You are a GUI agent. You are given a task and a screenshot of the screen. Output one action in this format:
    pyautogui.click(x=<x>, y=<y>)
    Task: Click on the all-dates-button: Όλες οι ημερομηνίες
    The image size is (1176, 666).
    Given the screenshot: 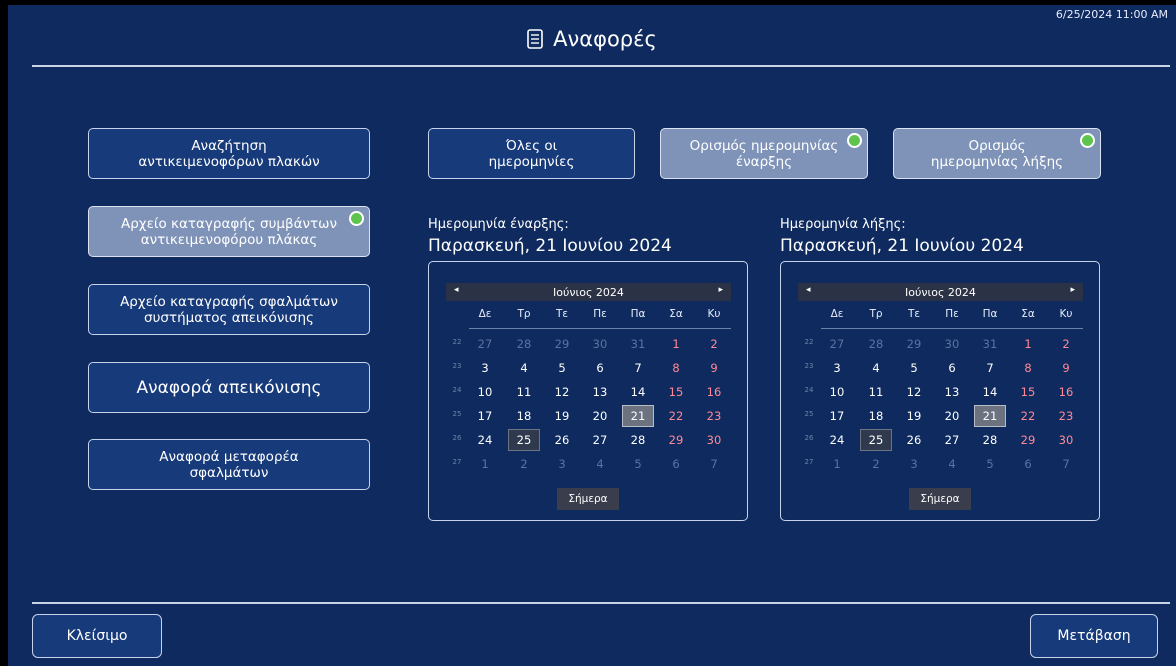 What is the action you would take?
    pyautogui.click(x=531, y=153)
    